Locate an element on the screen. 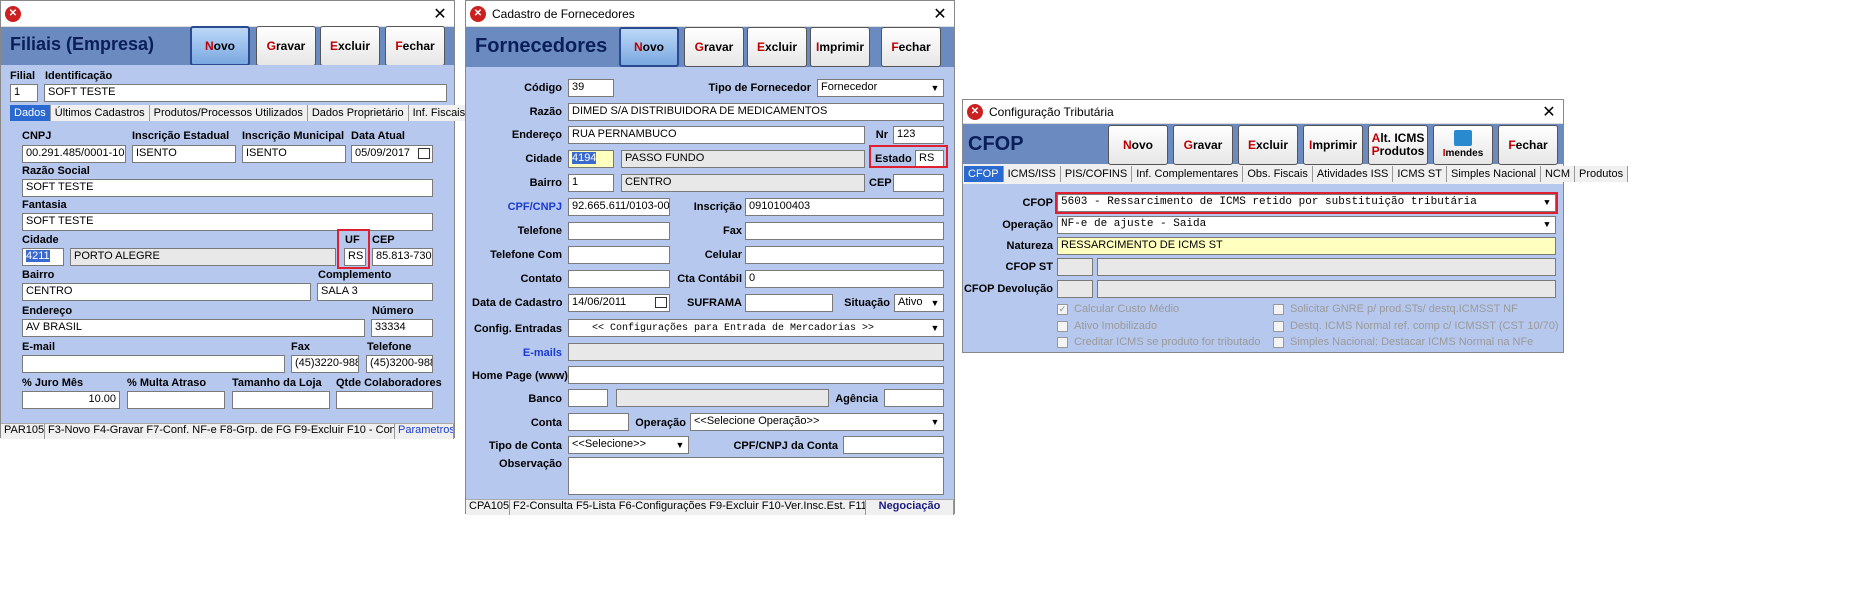 This screenshot has height=606, width=1853. data-cadastro-input: 14/06/2011 is located at coordinates (619, 303).